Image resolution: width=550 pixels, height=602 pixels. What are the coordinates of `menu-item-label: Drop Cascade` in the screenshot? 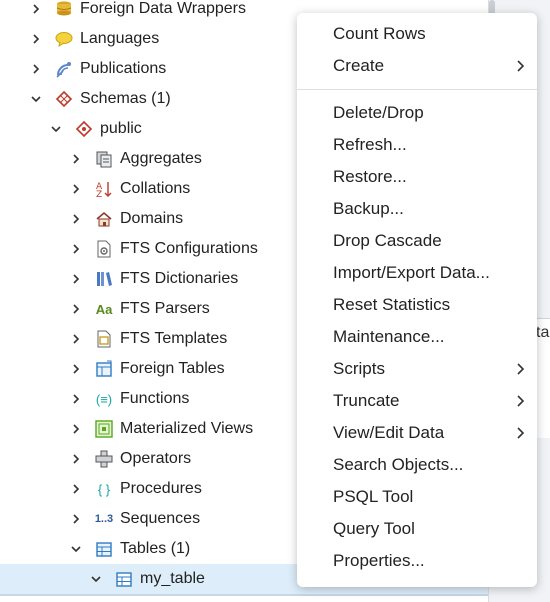 It's located at (387, 240).